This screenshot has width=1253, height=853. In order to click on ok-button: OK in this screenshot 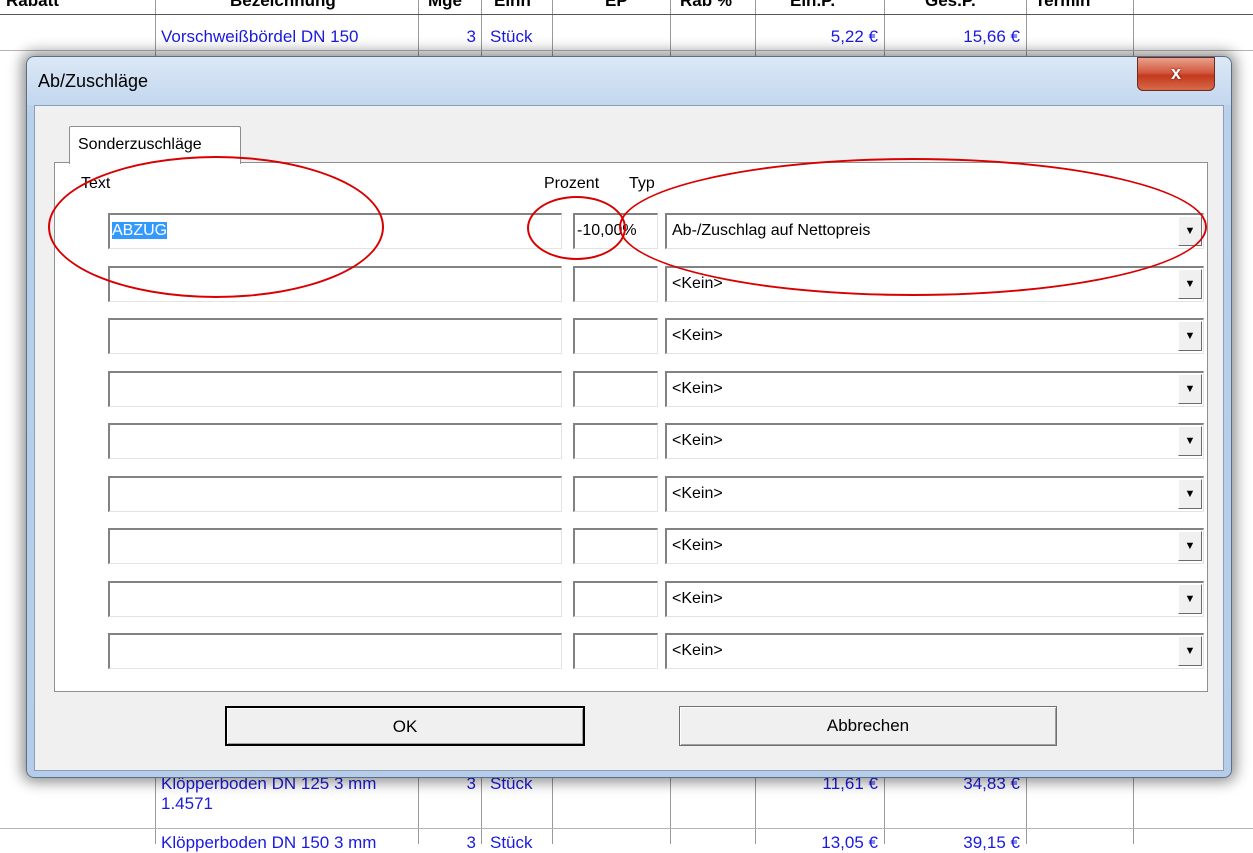, I will do `click(405, 726)`.